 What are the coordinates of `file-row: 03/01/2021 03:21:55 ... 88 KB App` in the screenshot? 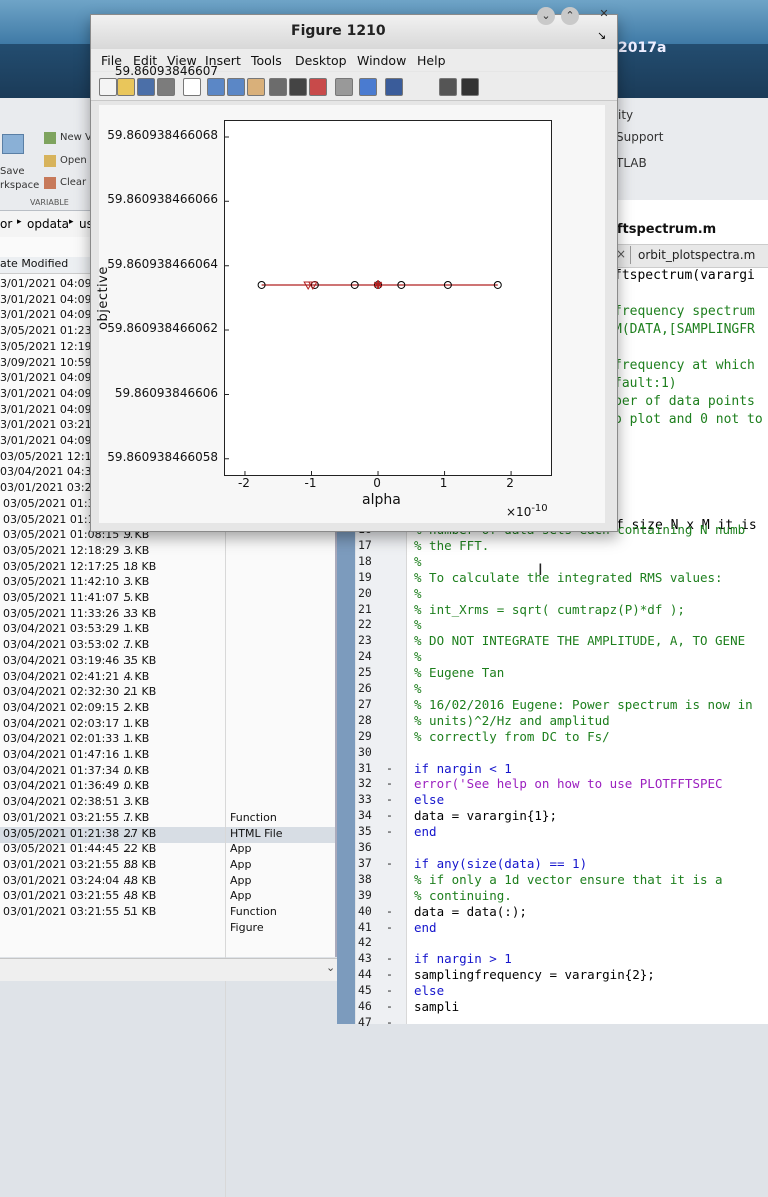 It's located at (167, 866).